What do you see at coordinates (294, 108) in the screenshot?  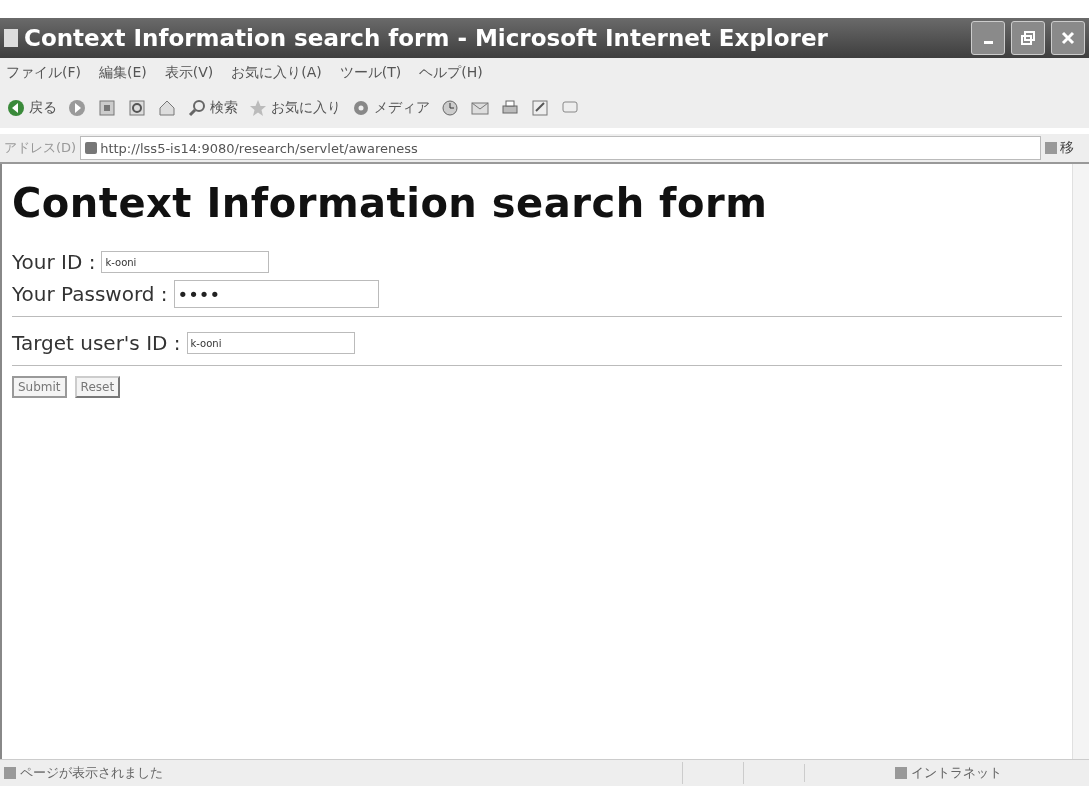 I see `toolbar-button: お気に入り` at bounding box center [294, 108].